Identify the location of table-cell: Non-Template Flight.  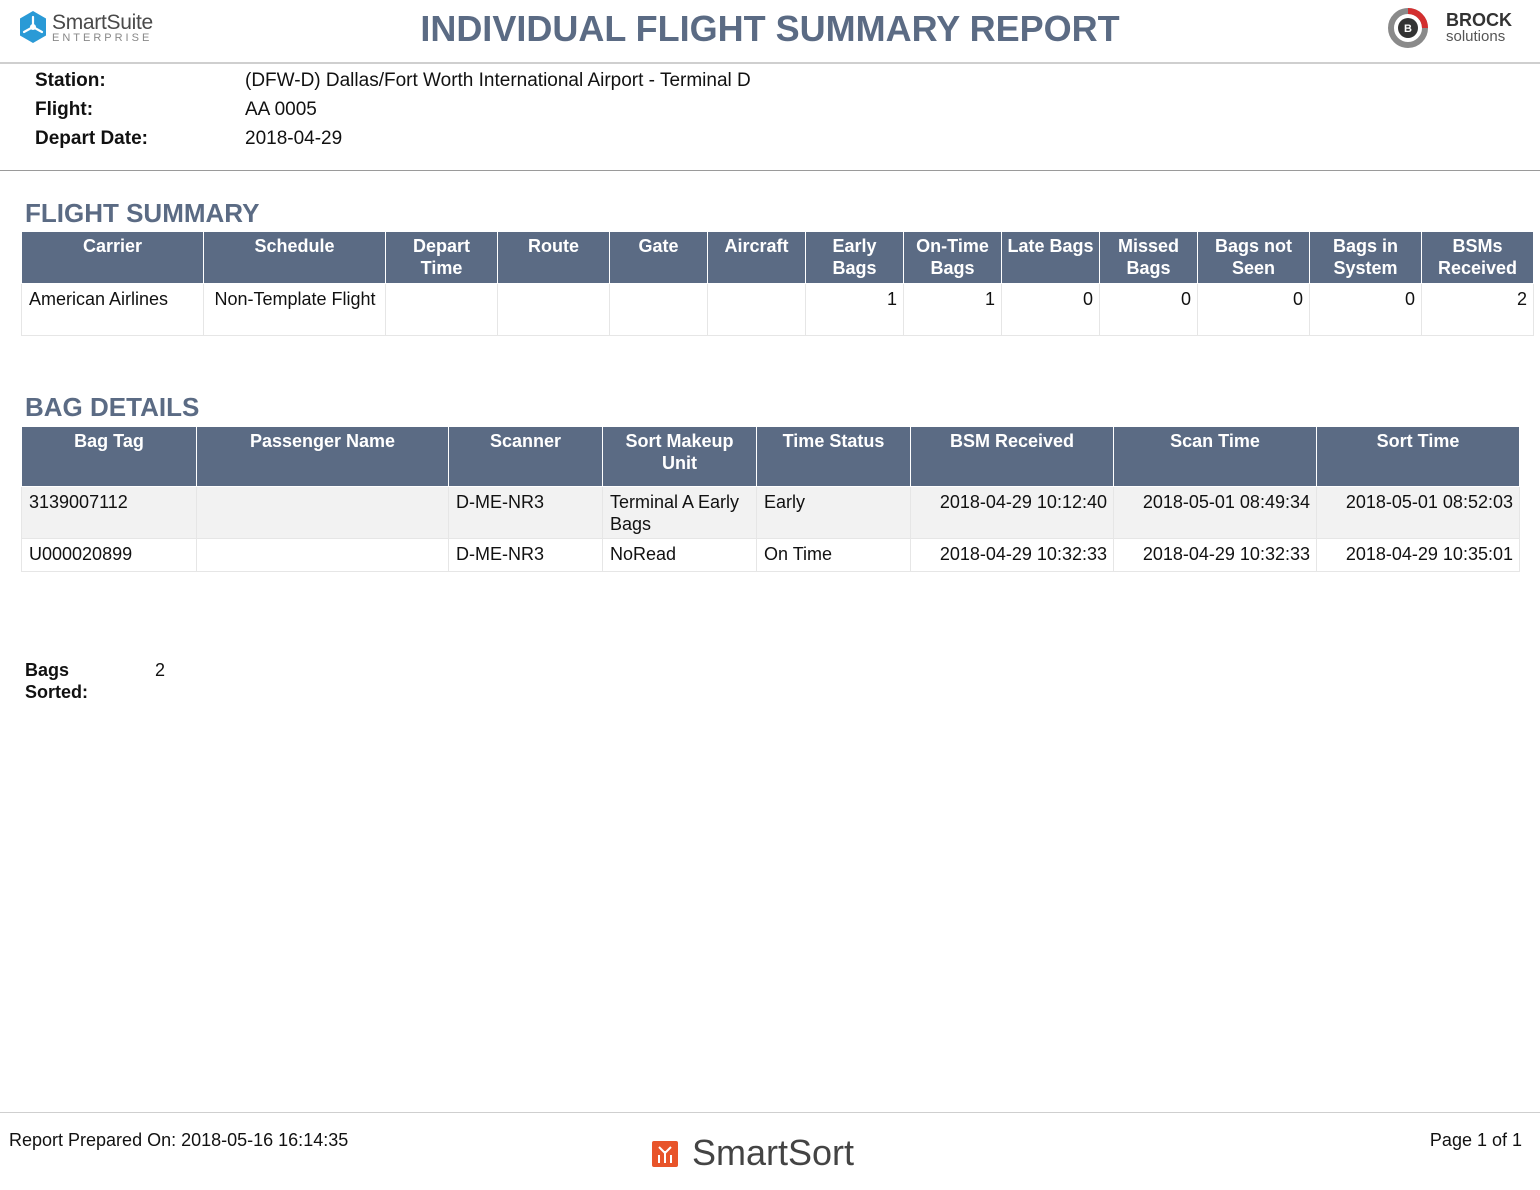
(294, 309).